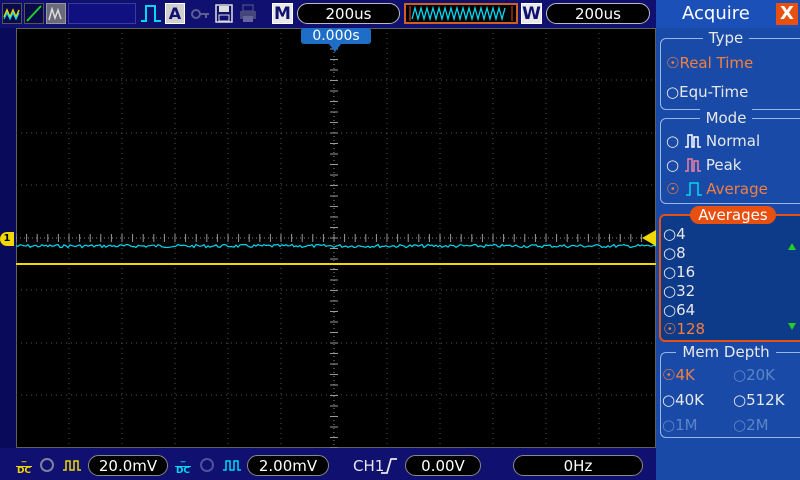  What do you see at coordinates (717, 189) in the screenshot?
I see `mode-option-average: ☉ Average` at bounding box center [717, 189].